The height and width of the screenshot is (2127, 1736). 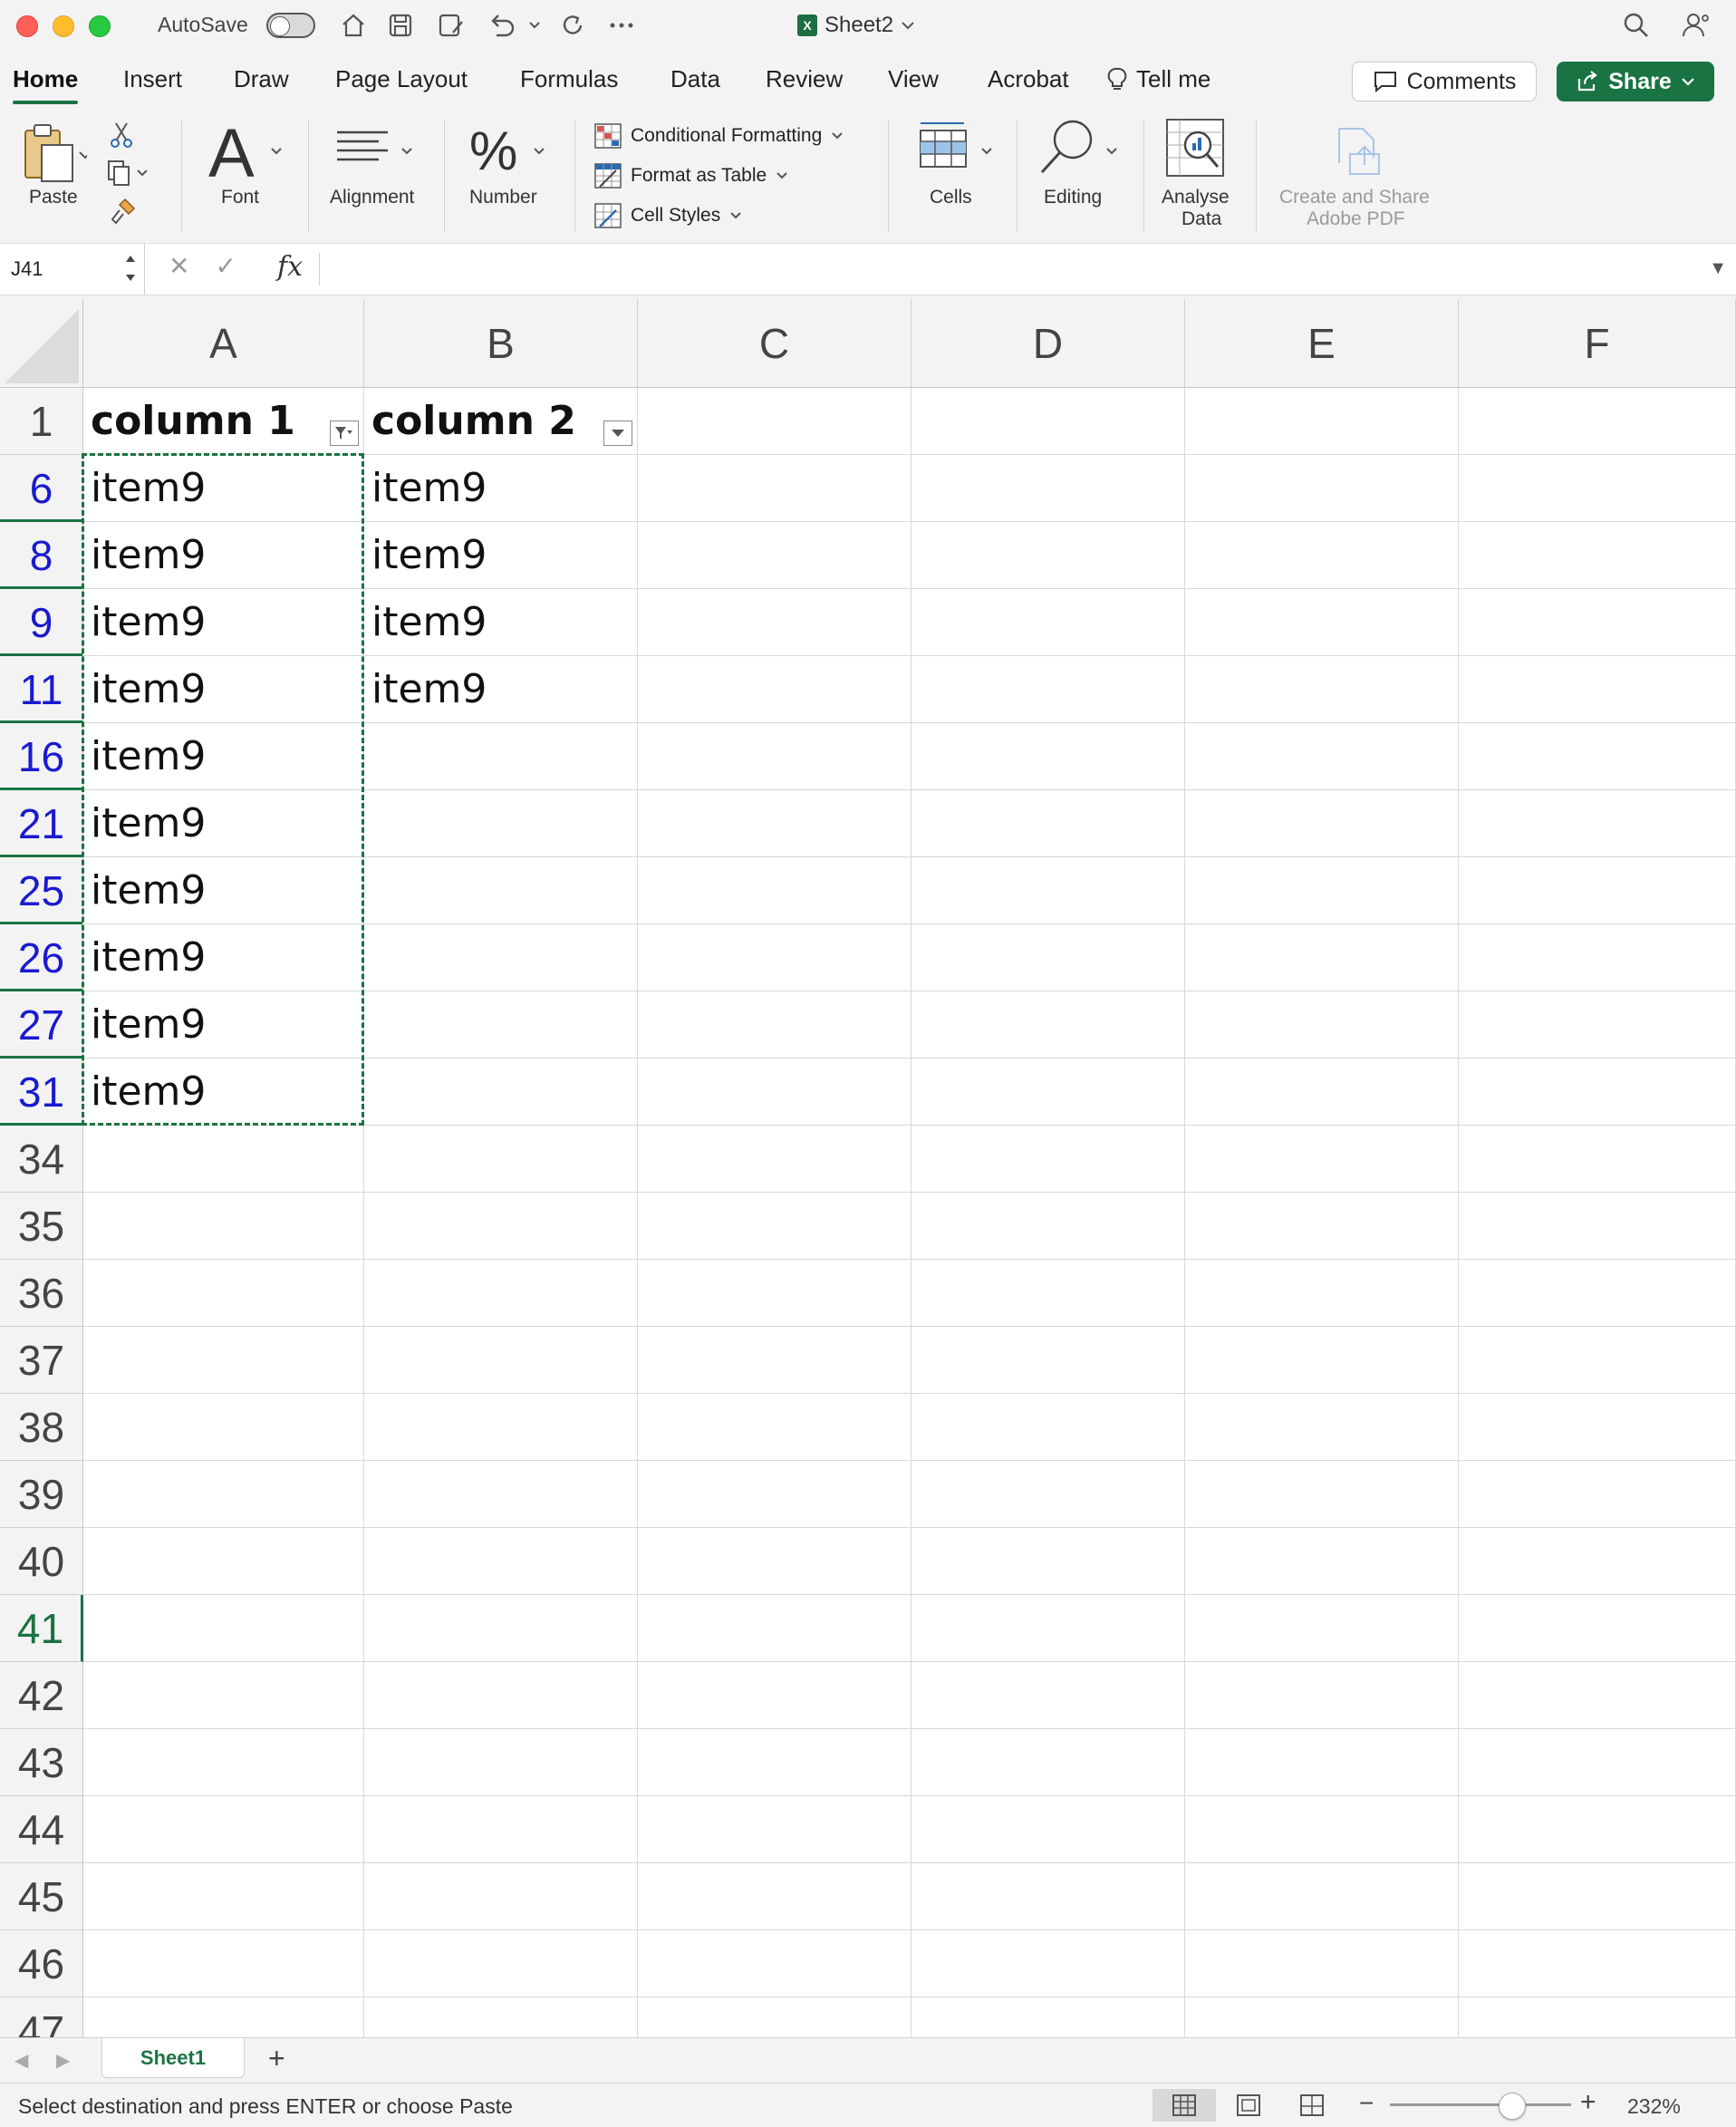 What do you see at coordinates (1597, 891) in the screenshot?
I see `cell-f25` at bounding box center [1597, 891].